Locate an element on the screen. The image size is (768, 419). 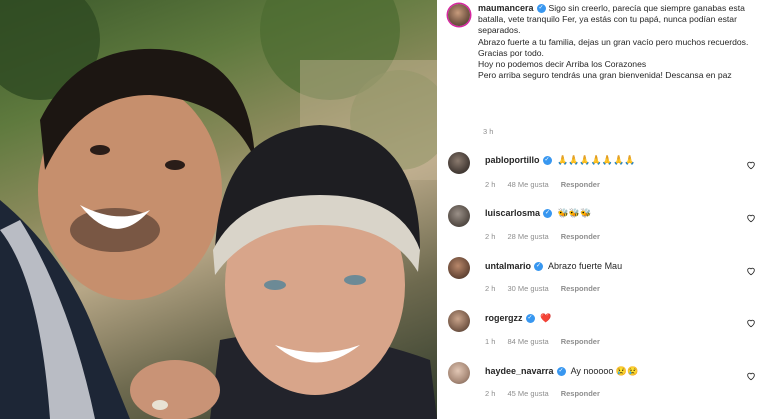
comment-username: untalmario is located at coordinates (508, 266).